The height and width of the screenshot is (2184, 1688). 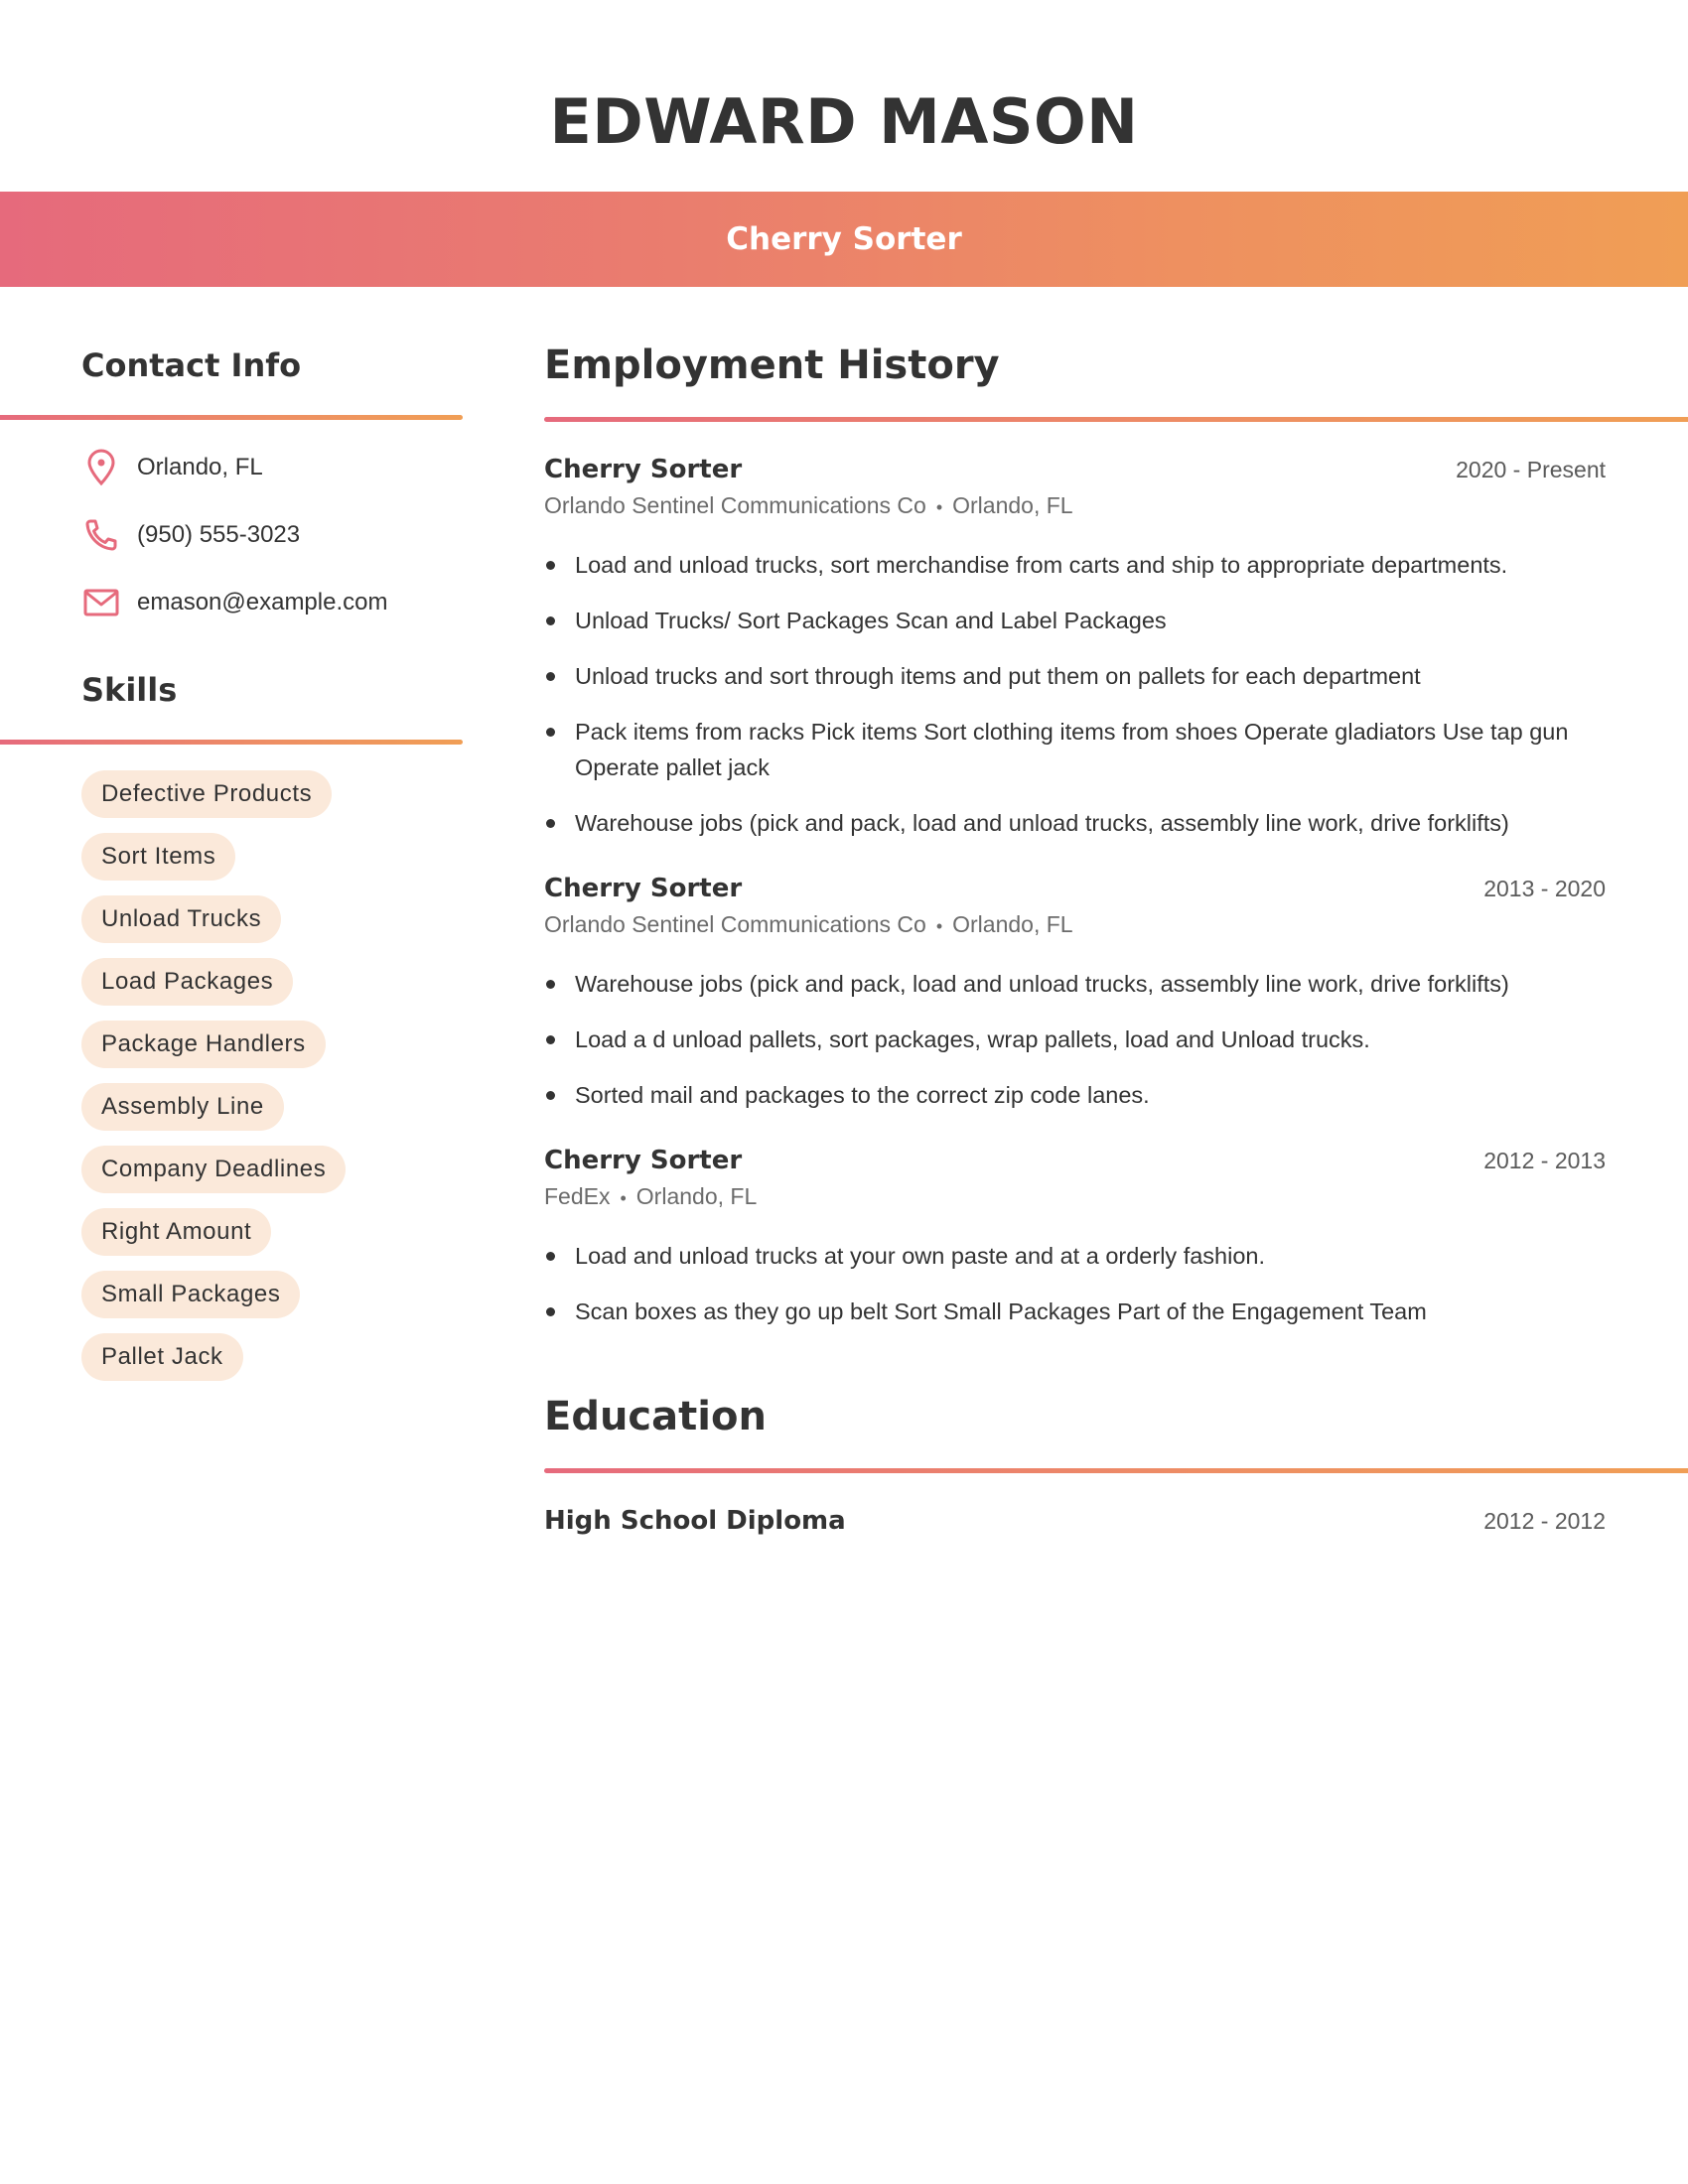 What do you see at coordinates (203, 1044) in the screenshot?
I see `skill-pill: Package Handlers` at bounding box center [203, 1044].